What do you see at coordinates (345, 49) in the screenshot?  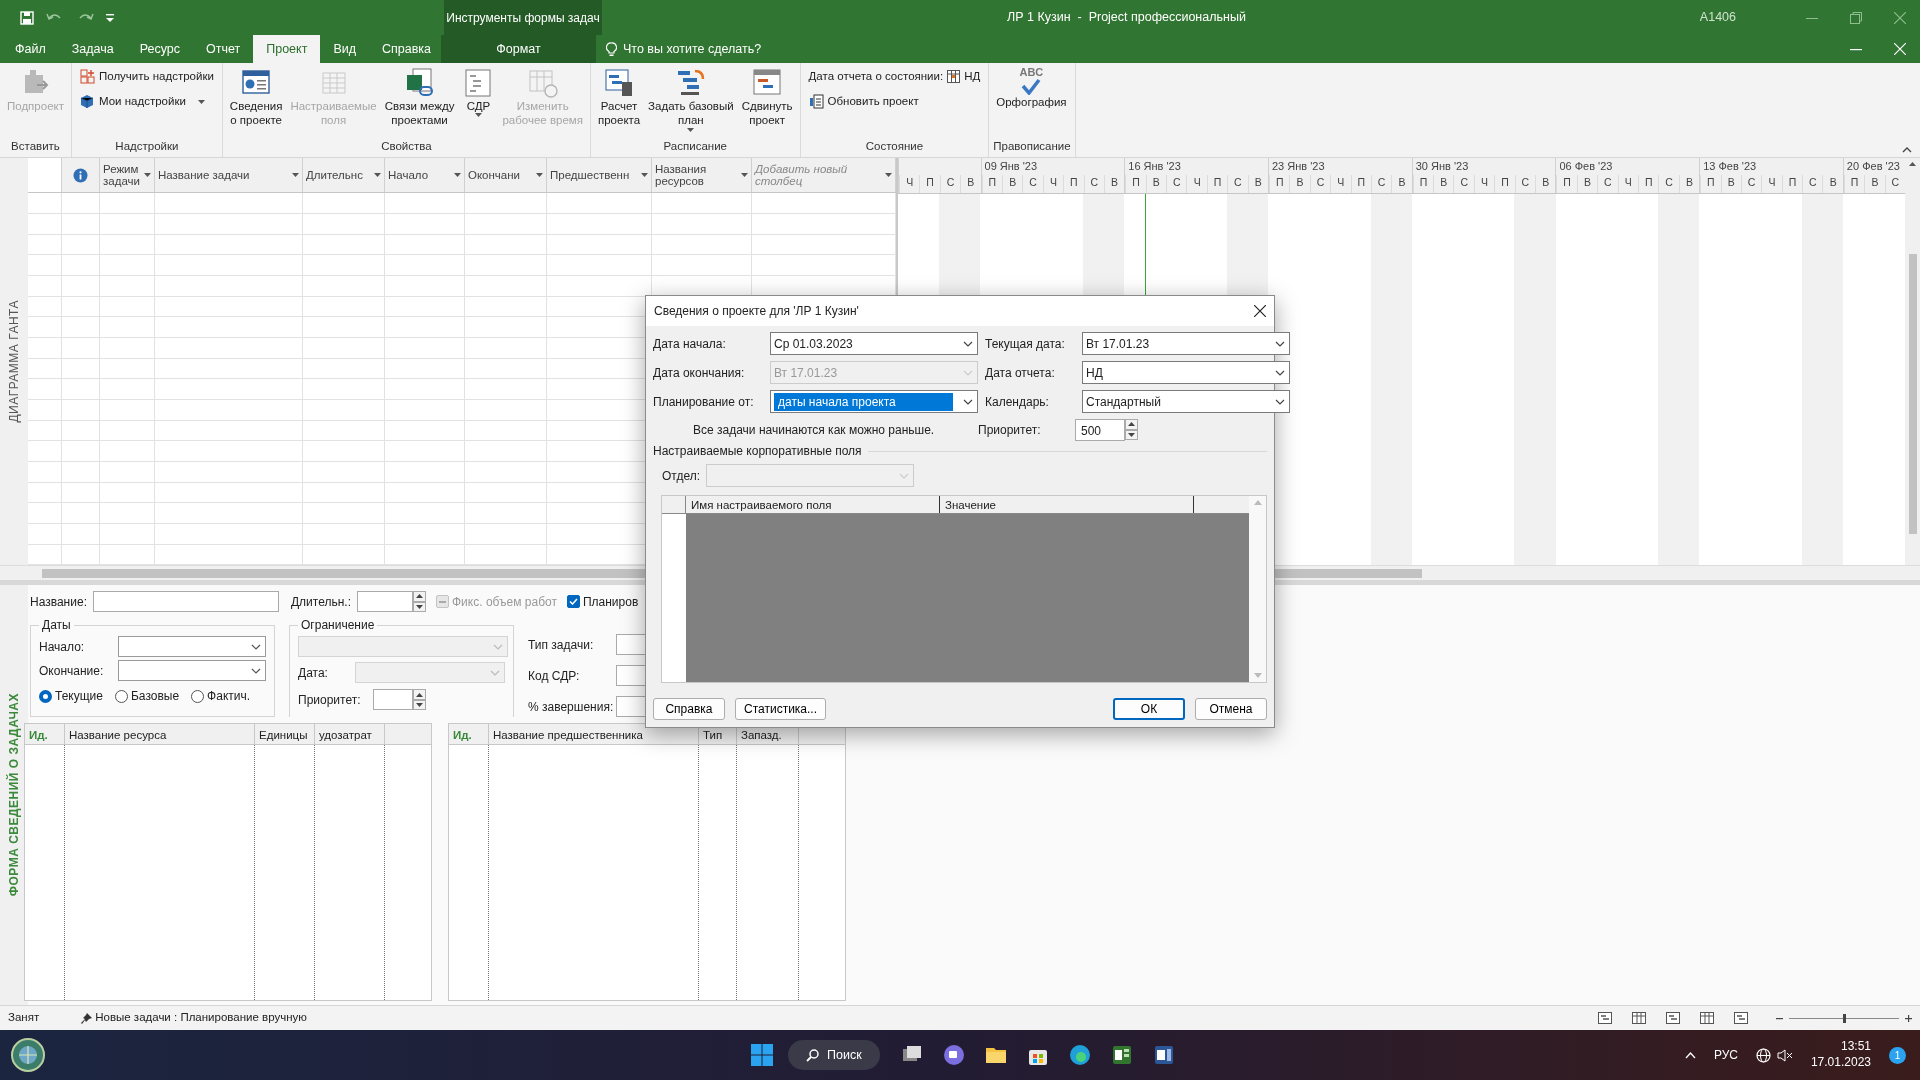 I see `menu-tab: Вид` at bounding box center [345, 49].